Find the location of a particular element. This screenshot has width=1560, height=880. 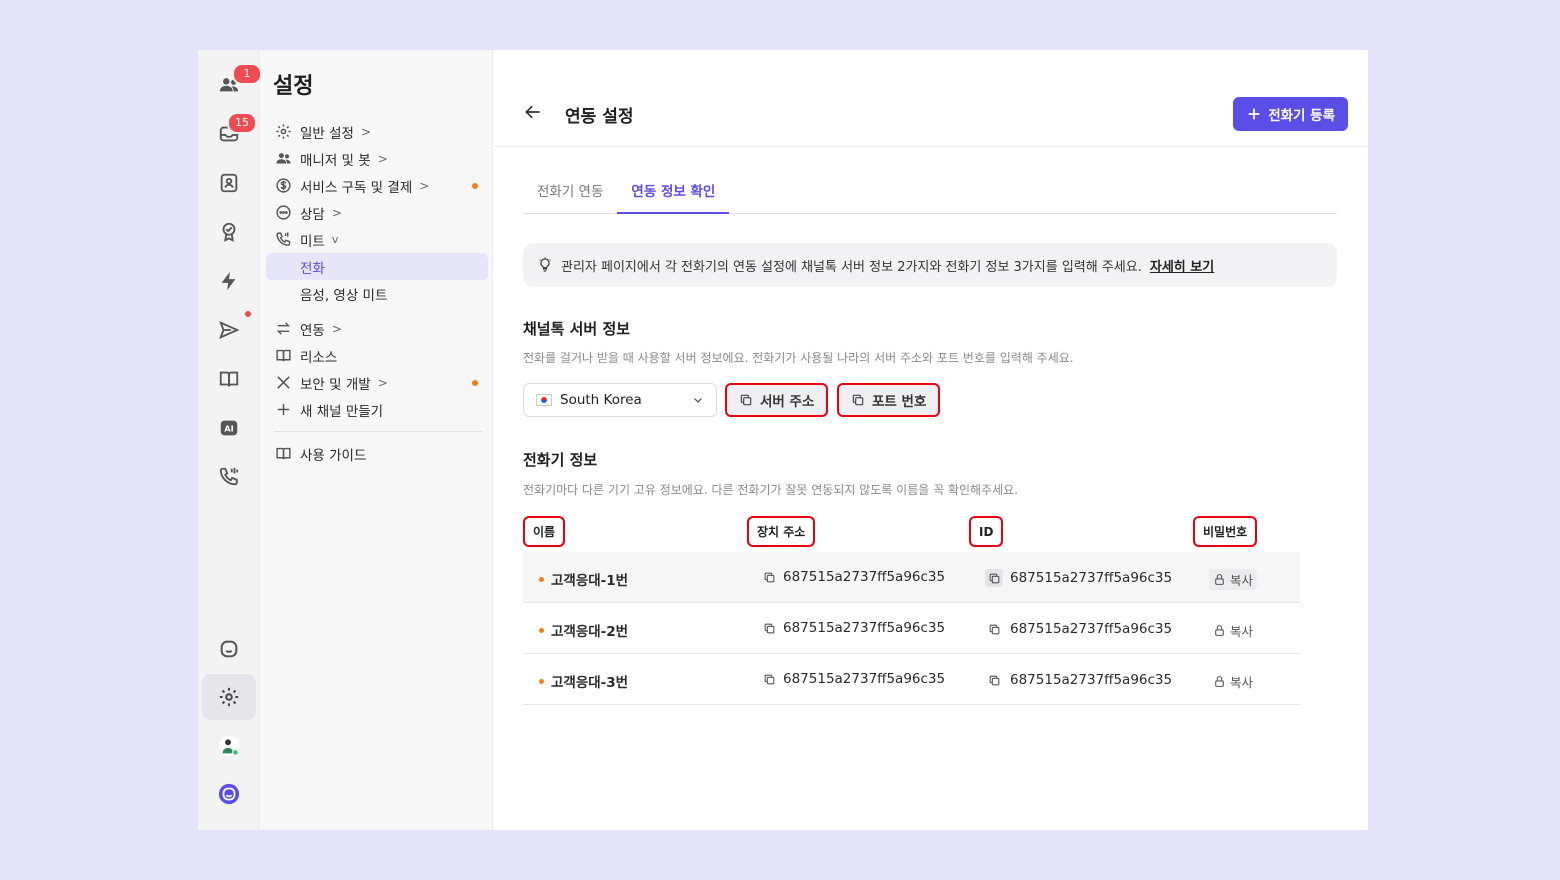

country-select: South Korea is located at coordinates (620, 400).